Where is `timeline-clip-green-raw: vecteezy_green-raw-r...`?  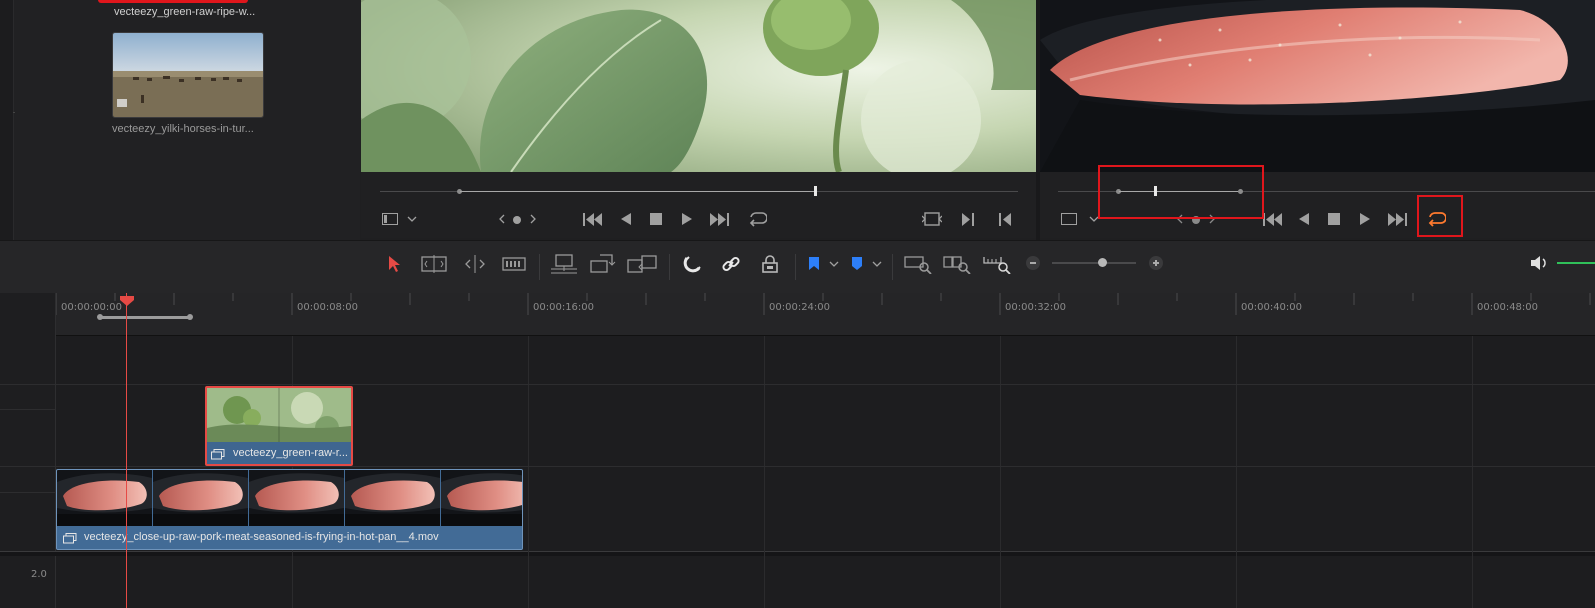
timeline-clip-green-raw: vecteezy_green-raw-r... is located at coordinates (279, 426).